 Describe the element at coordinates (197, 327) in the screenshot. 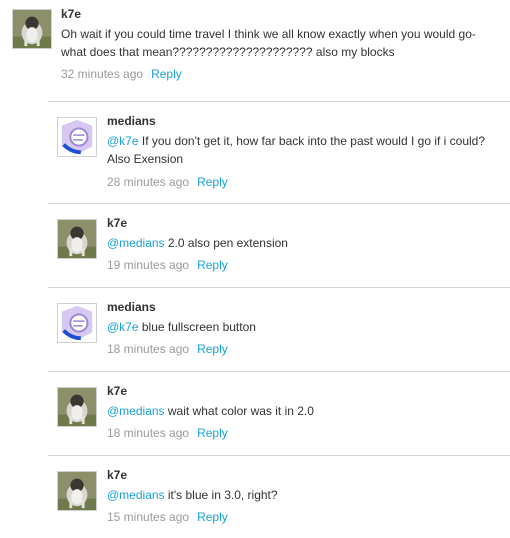

I see `comment-message: blue fullscreen button` at that location.